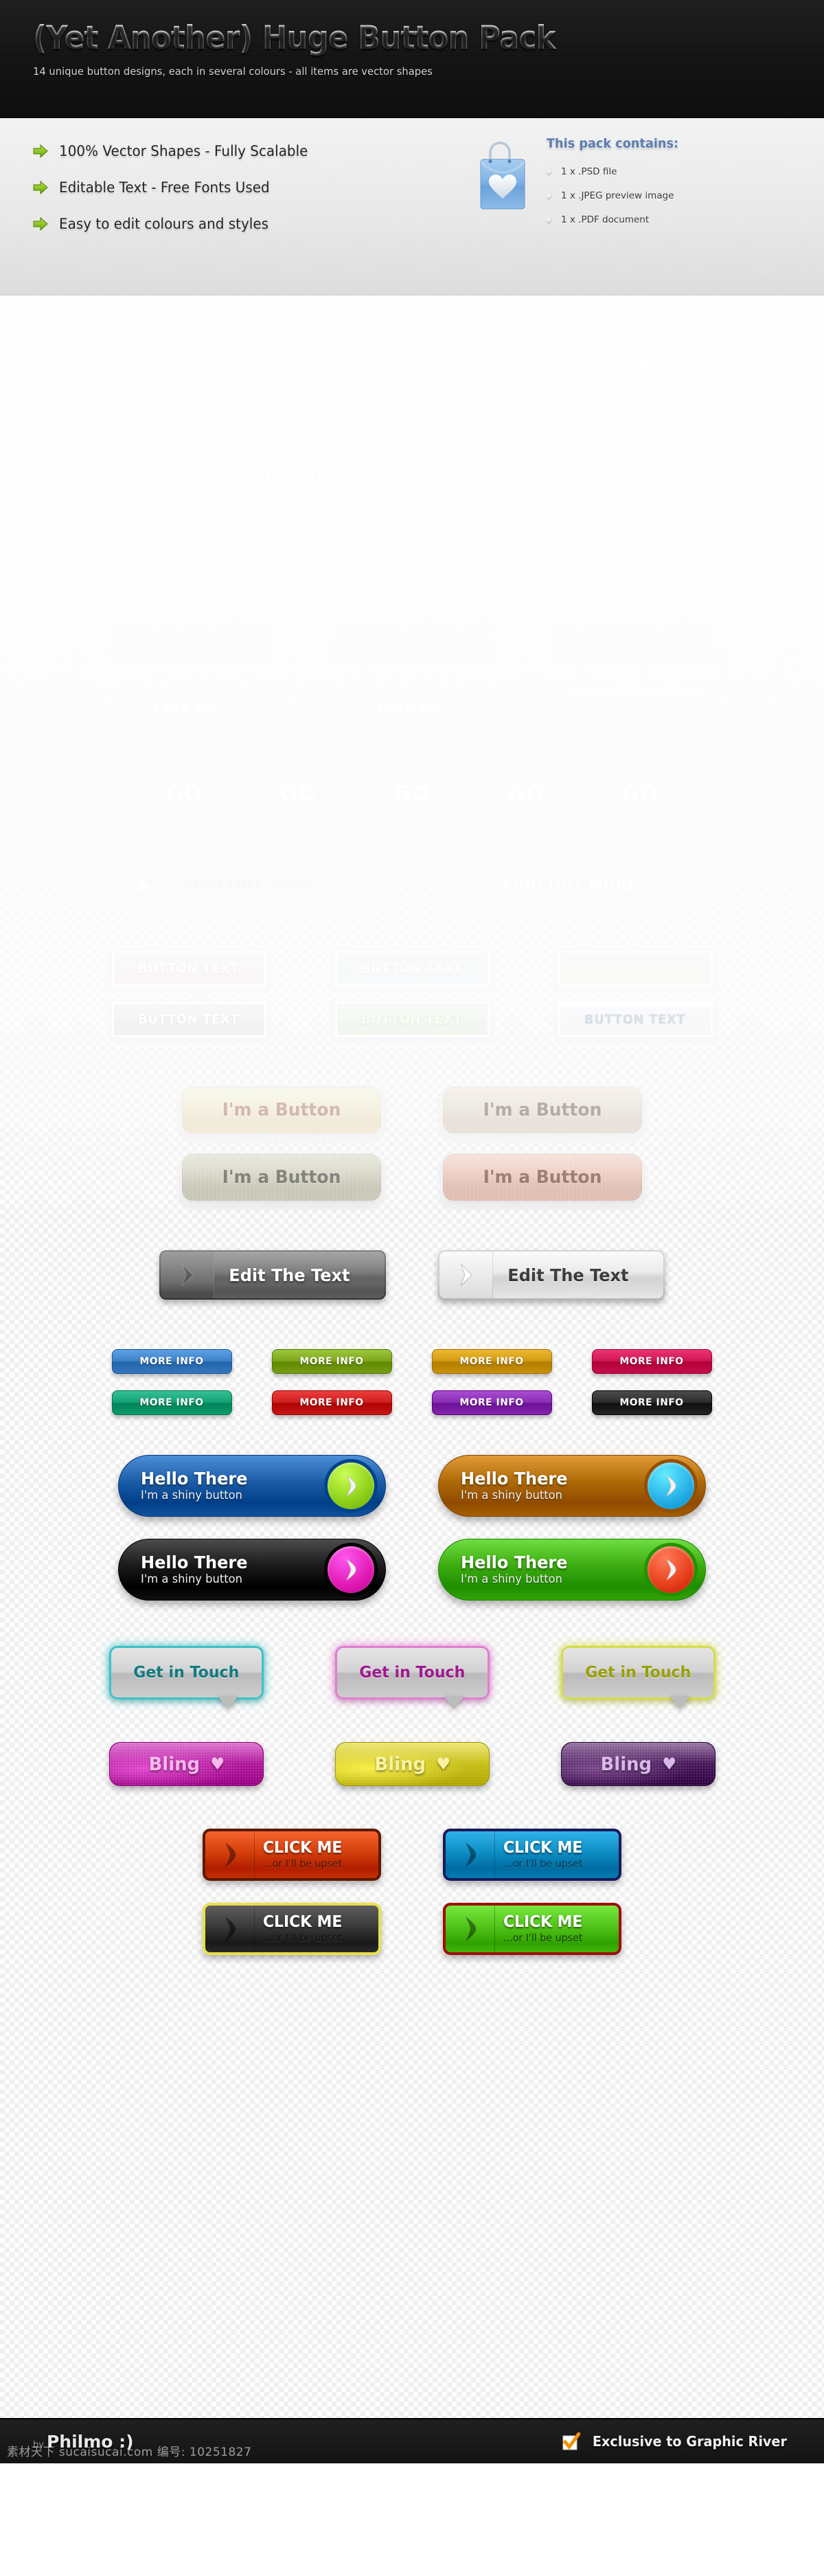  I want to click on edit-the-text-row: Edit The Text Edit The Text, so click(412, 1275).